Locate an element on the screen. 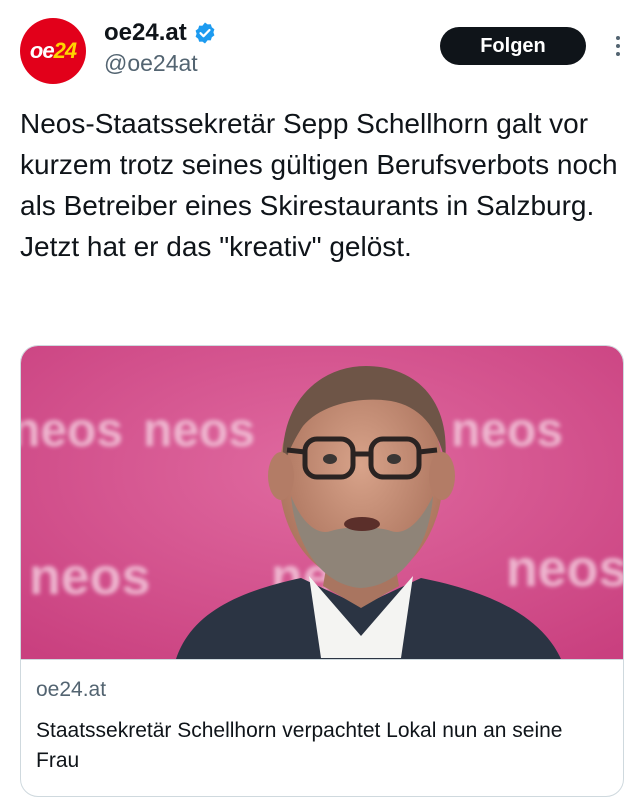 This screenshot has width=644, height=800. verified-badge-icon is located at coordinates (205, 33).